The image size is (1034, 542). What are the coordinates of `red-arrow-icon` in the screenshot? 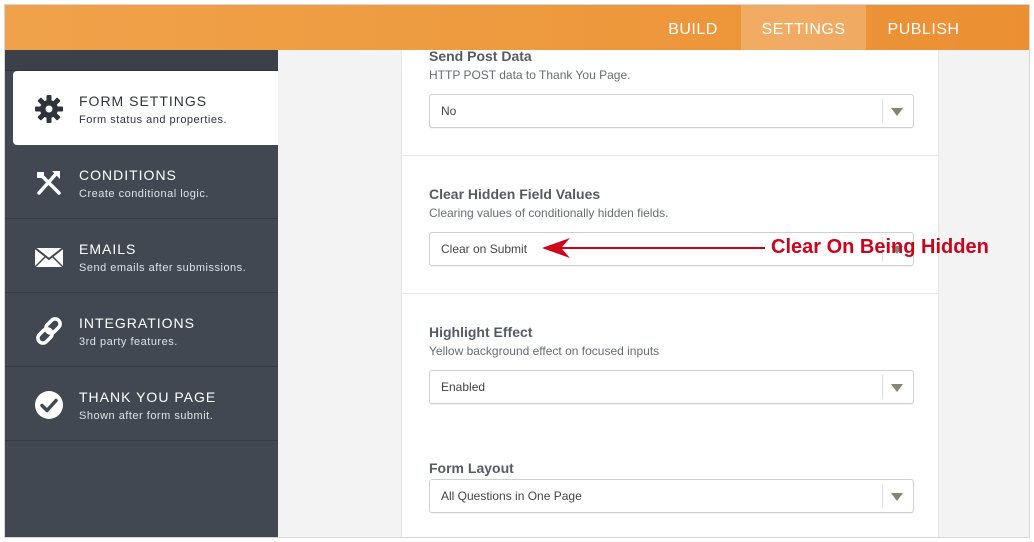 It's located at (653, 248).